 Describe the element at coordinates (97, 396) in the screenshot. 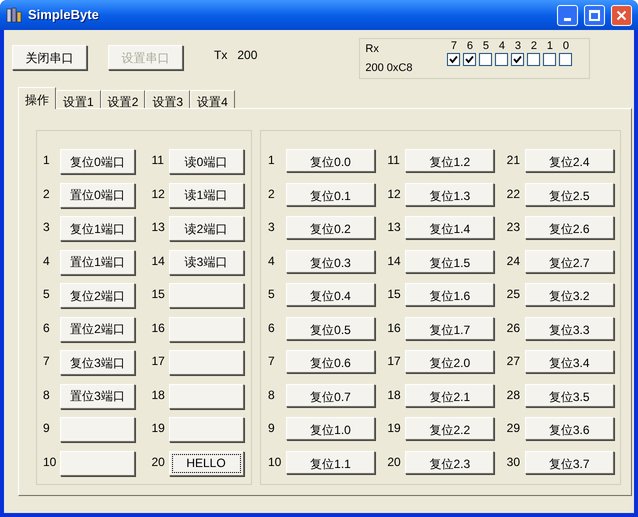

I see `action-button: 置位3端口` at that location.